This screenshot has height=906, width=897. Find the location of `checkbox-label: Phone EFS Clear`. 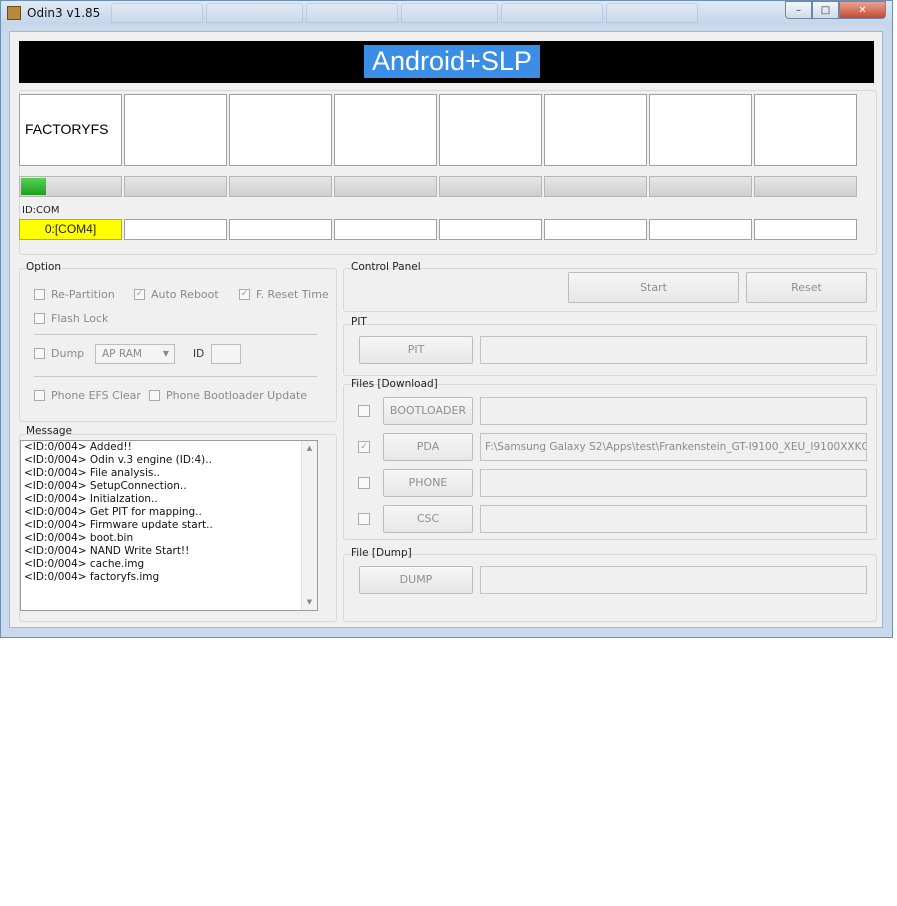

checkbox-label: Phone EFS Clear is located at coordinates (96, 395).